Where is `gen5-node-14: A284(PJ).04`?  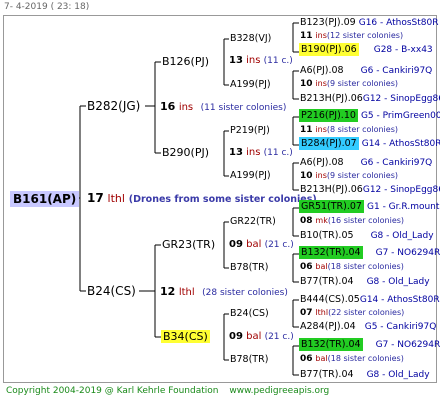
gen5-node-14: A284(PJ).04 is located at coordinates (328, 326).